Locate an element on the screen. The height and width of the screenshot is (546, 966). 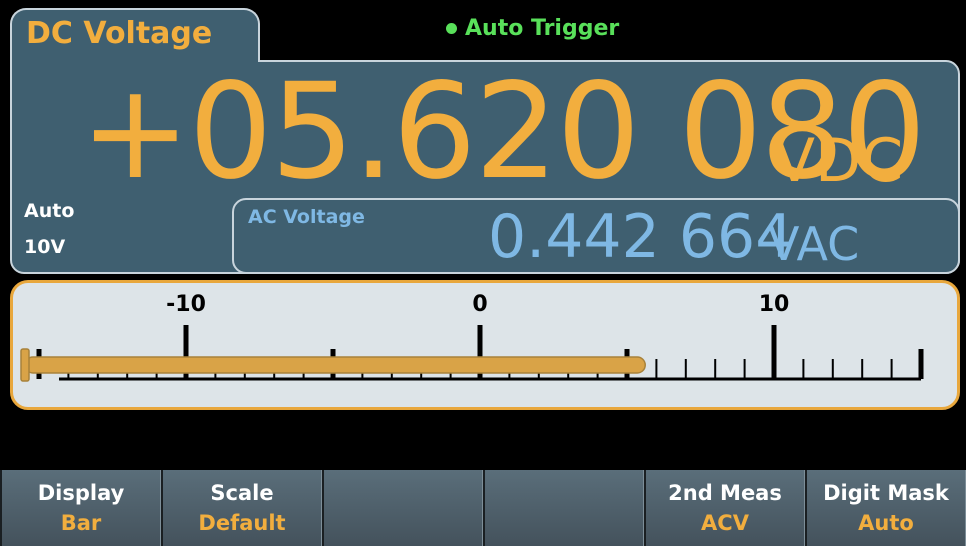
secondary-unit: VAC is located at coordinates (814, 244).